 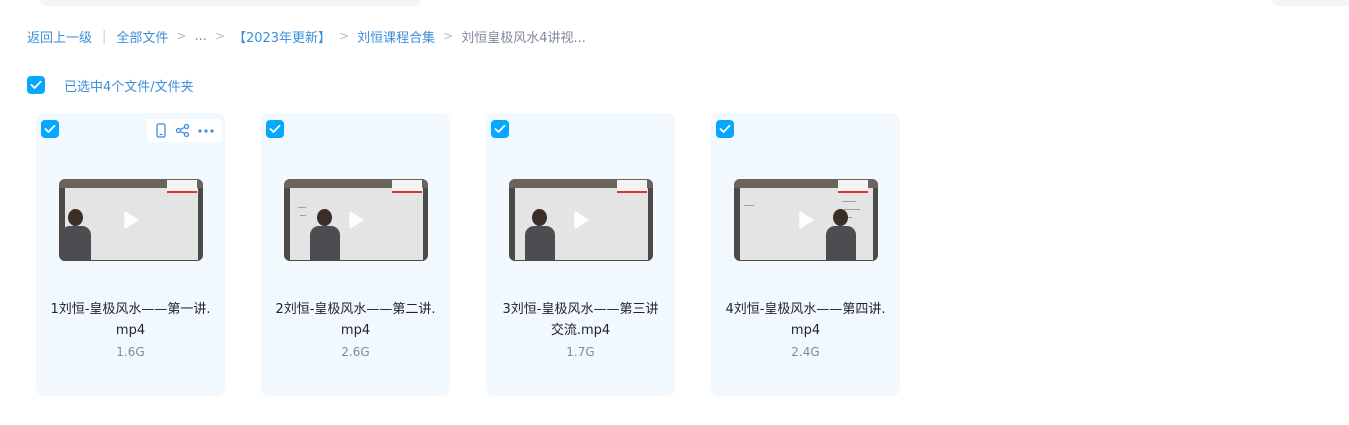 I want to click on select-all-checkbox, so click(x=36, y=85).